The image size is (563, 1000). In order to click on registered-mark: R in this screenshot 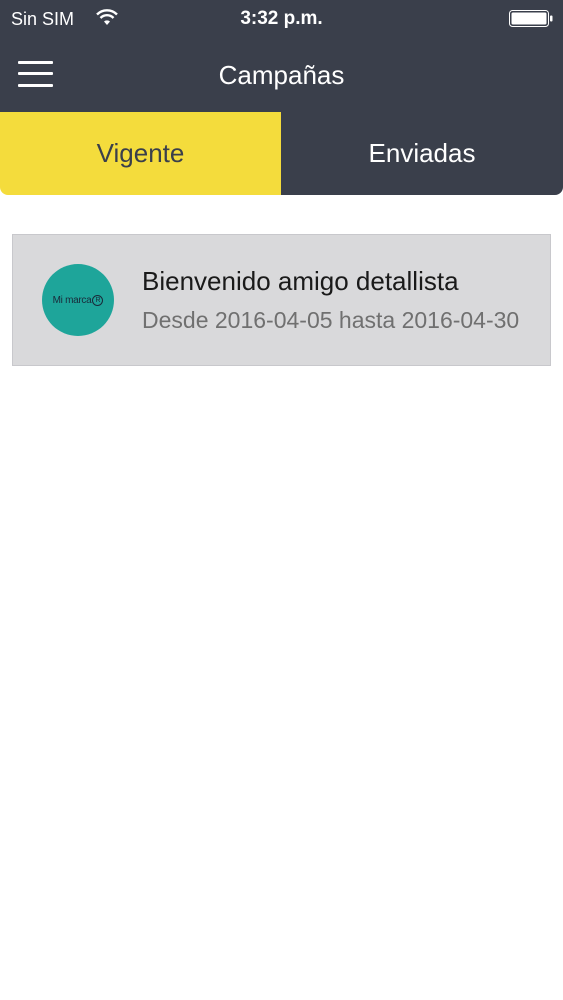, I will do `click(98, 300)`.